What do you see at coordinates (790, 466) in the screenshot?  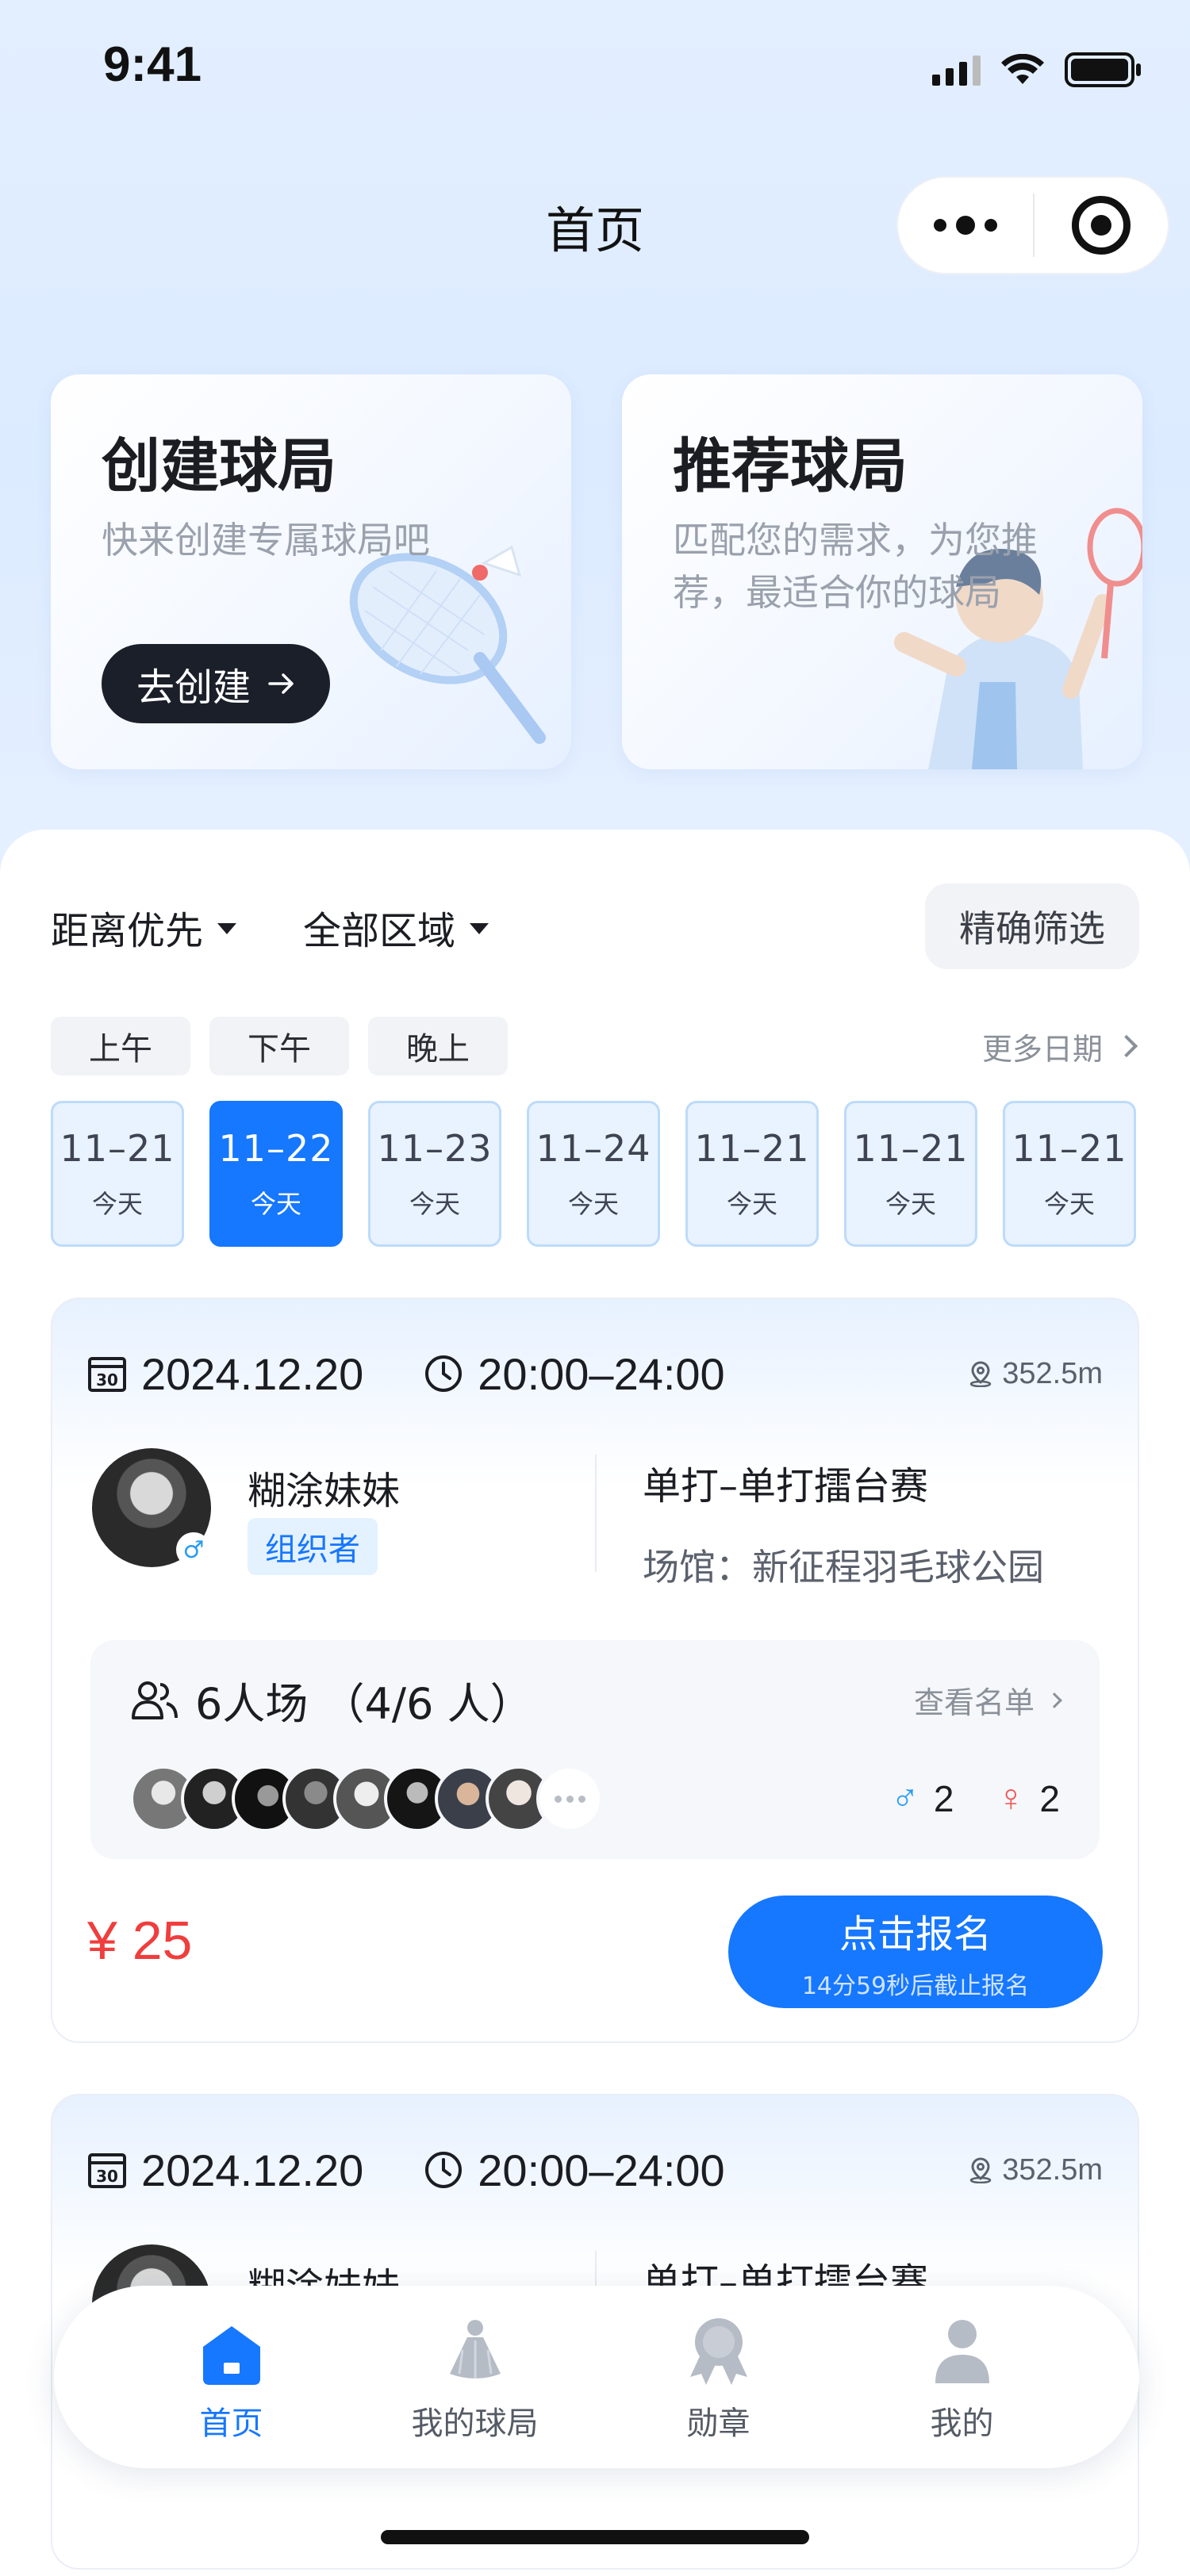 I see `recommend-game-title: 推荐球局` at bounding box center [790, 466].